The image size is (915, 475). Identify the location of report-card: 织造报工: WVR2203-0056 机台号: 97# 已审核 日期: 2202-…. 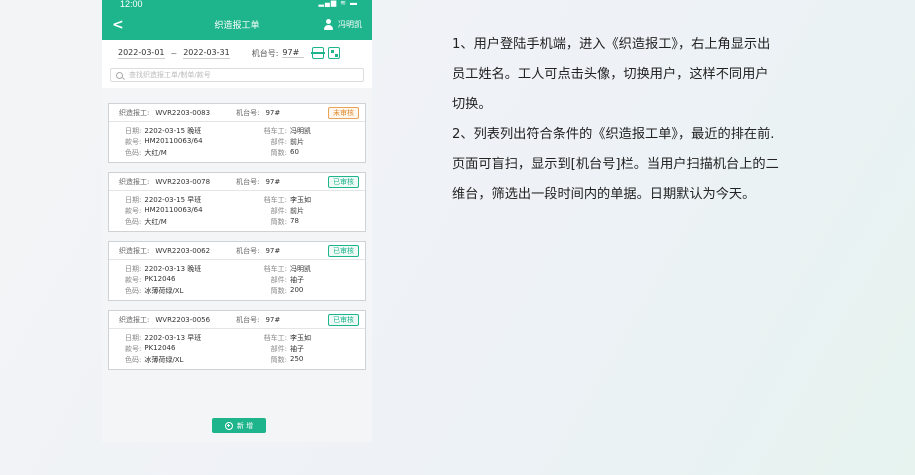
(237, 340).